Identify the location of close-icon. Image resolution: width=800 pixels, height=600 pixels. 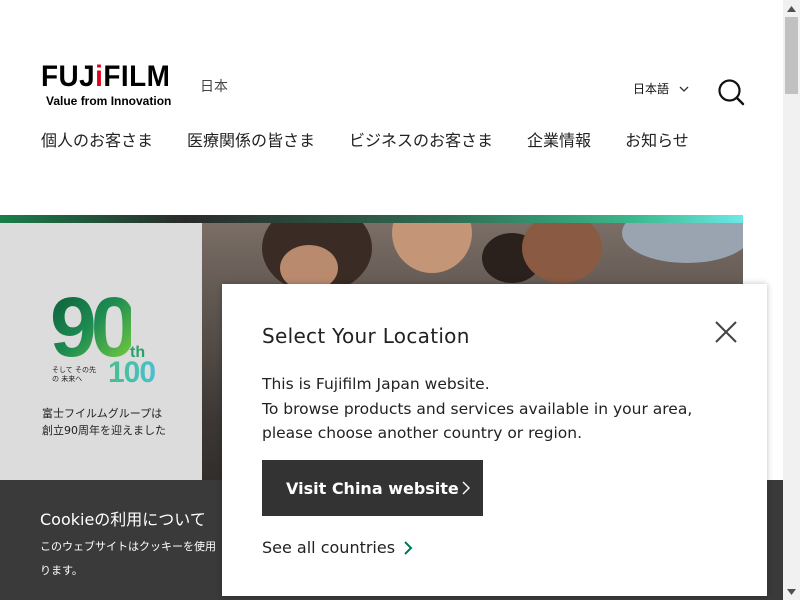
(726, 332).